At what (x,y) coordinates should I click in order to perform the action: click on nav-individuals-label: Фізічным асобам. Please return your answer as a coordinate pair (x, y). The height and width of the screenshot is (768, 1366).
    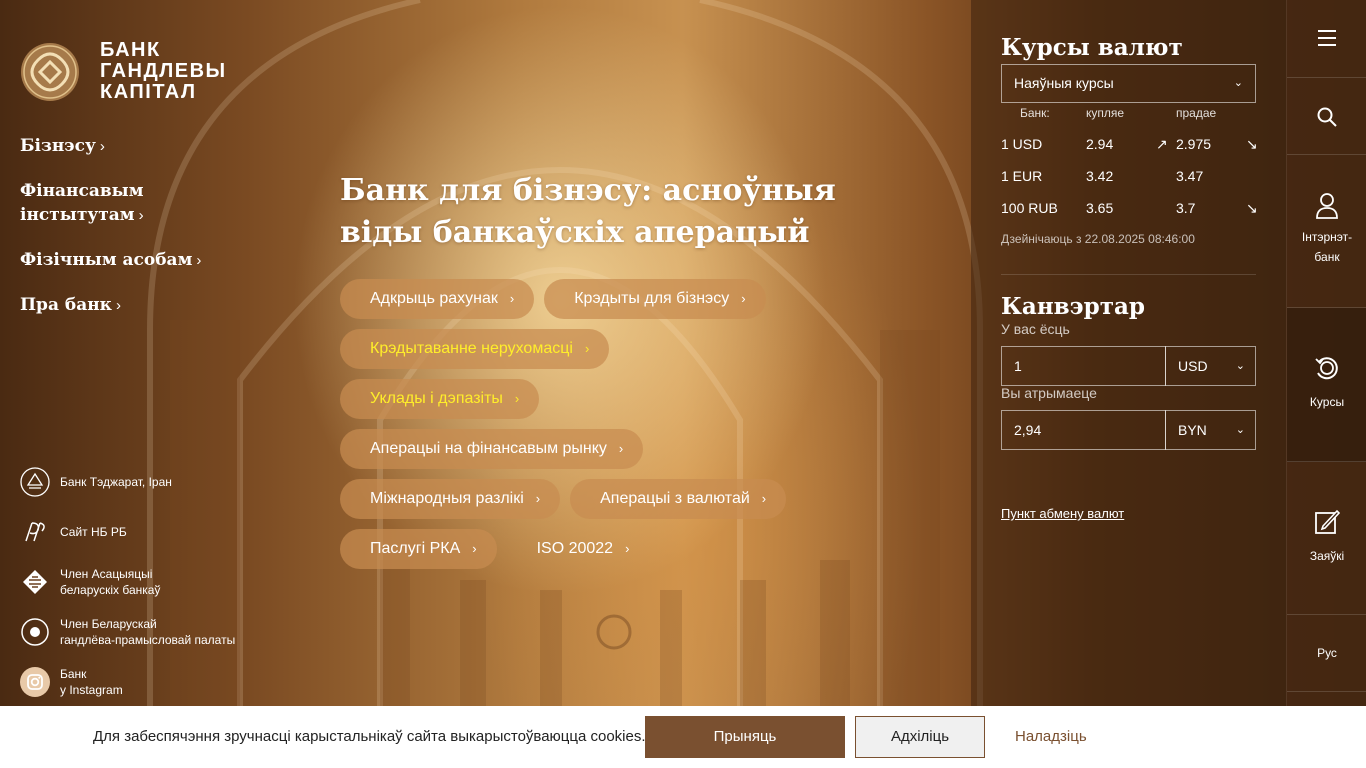
    Looking at the image, I should click on (106, 260).